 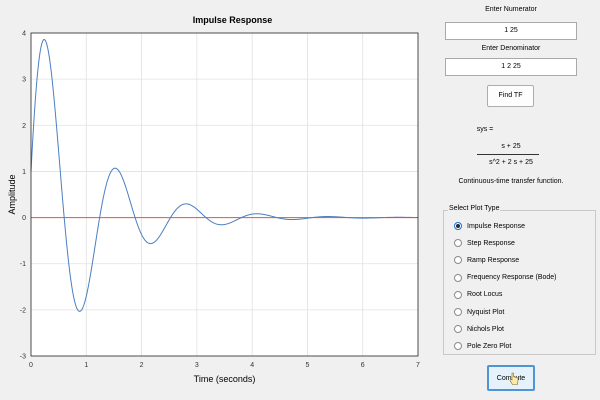 I want to click on x-tick-label: 3, so click(x=197, y=365).